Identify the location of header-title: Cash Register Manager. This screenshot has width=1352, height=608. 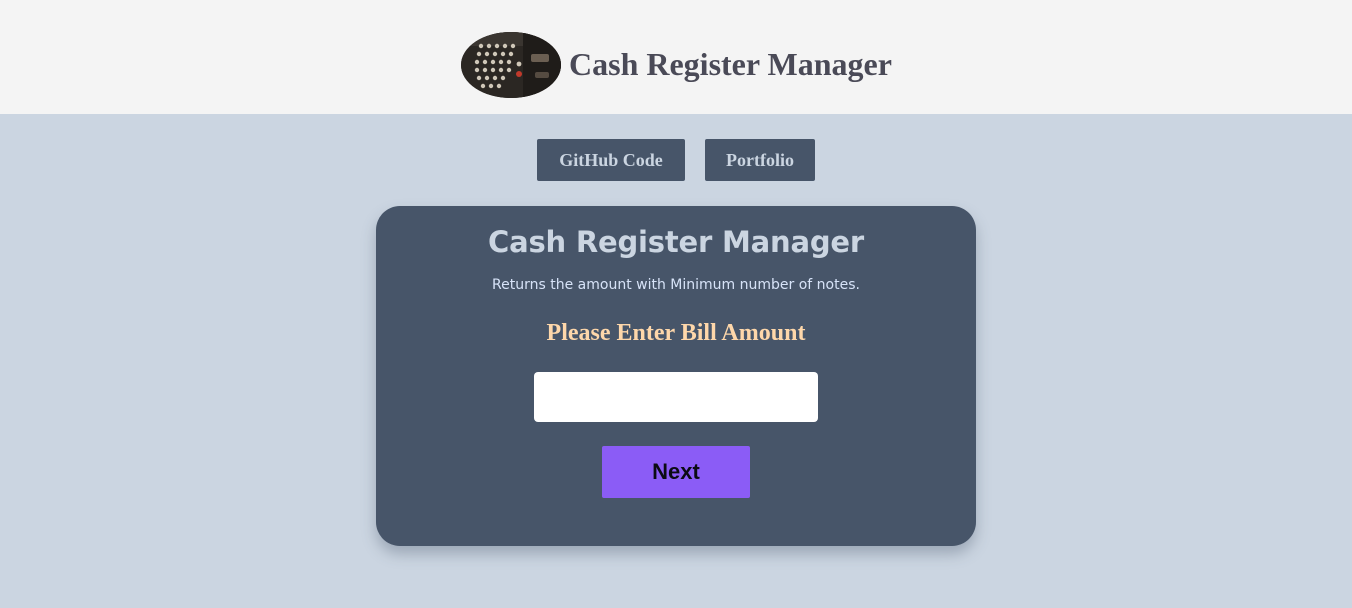
(730, 64).